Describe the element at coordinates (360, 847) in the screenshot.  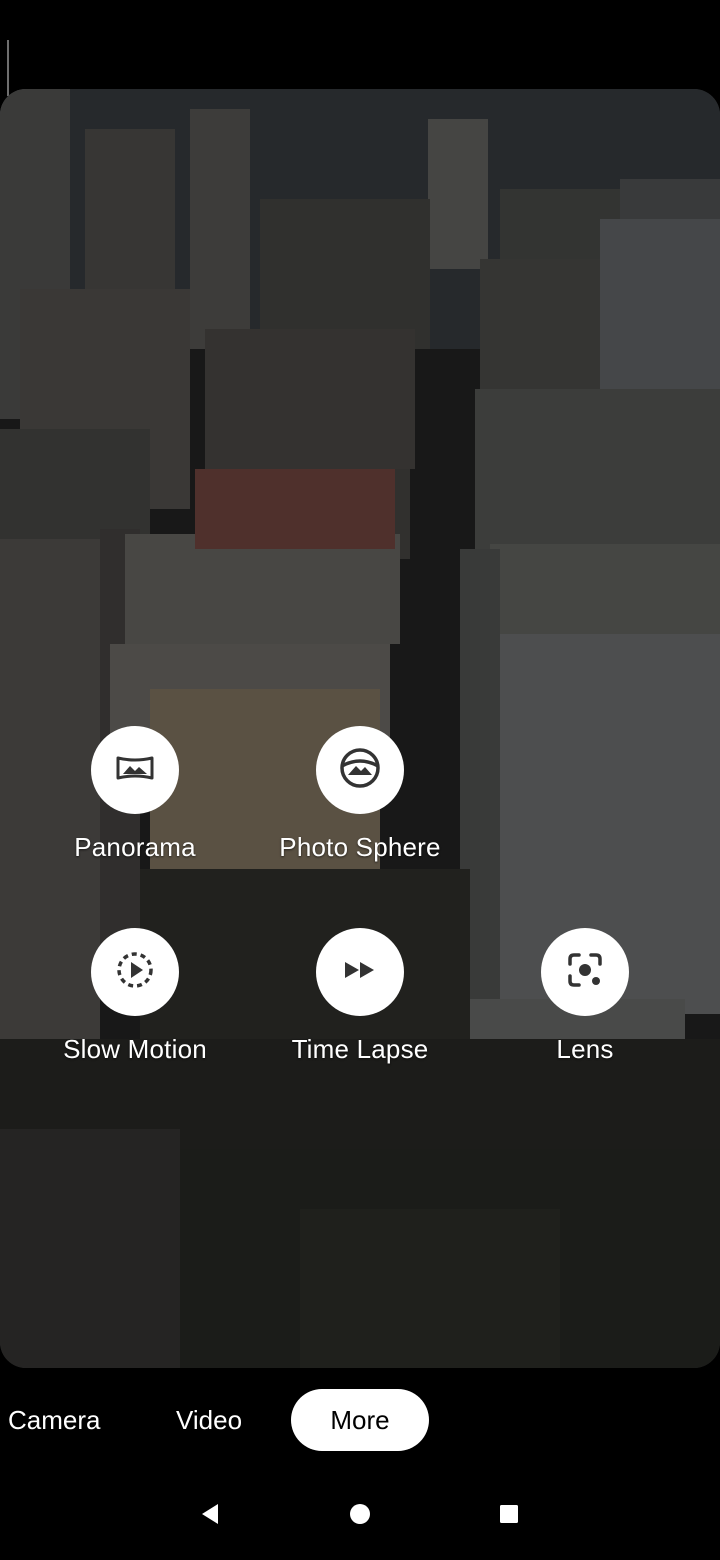
I see `photo-sphere-label: Photo Sphere` at that location.